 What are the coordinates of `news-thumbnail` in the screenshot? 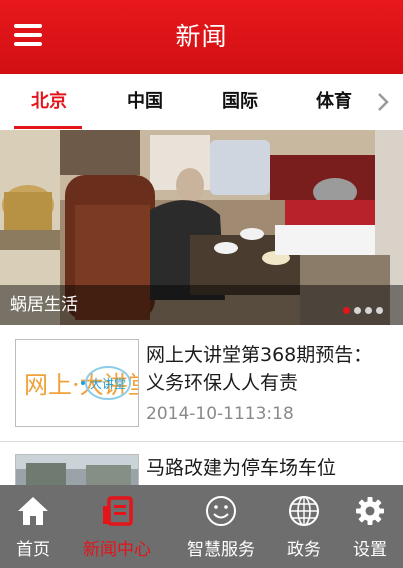 It's located at (77, 469).